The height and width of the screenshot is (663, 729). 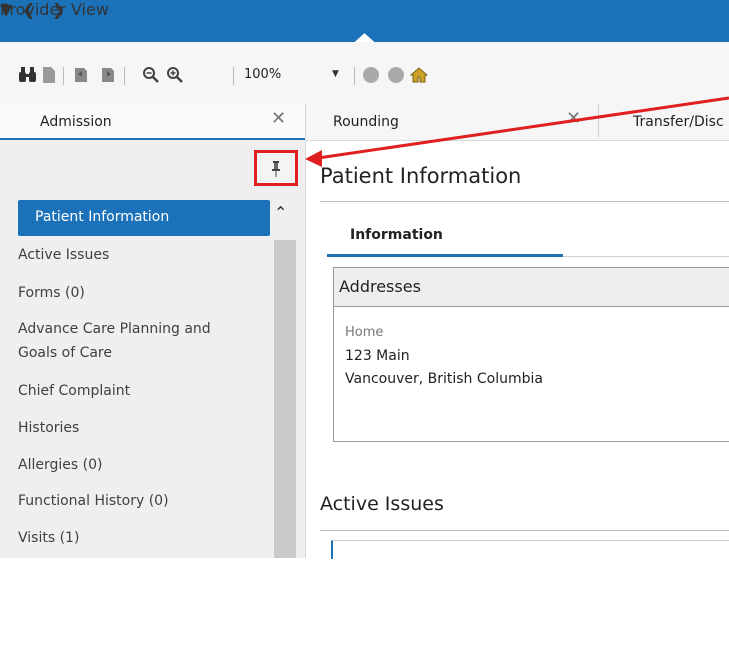 What do you see at coordinates (54, 9) in the screenshot?
I see `window-title: Provider View` at bounding box center [54, 9].